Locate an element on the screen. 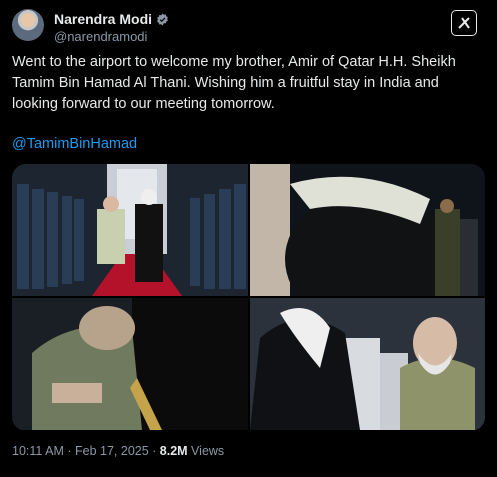 The height and width of the screenshot is (477, 497). mention-link: @TamimBinHamad is located at coordinates (74, 144).